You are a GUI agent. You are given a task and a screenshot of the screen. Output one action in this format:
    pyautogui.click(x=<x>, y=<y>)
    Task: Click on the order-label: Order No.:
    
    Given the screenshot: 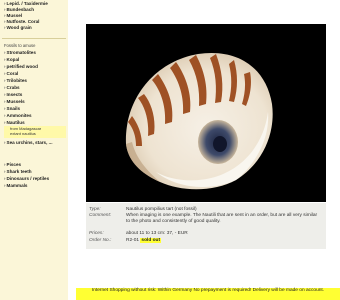 What is the action you would take?
    pyautogui.click(x=100, y=240)
    